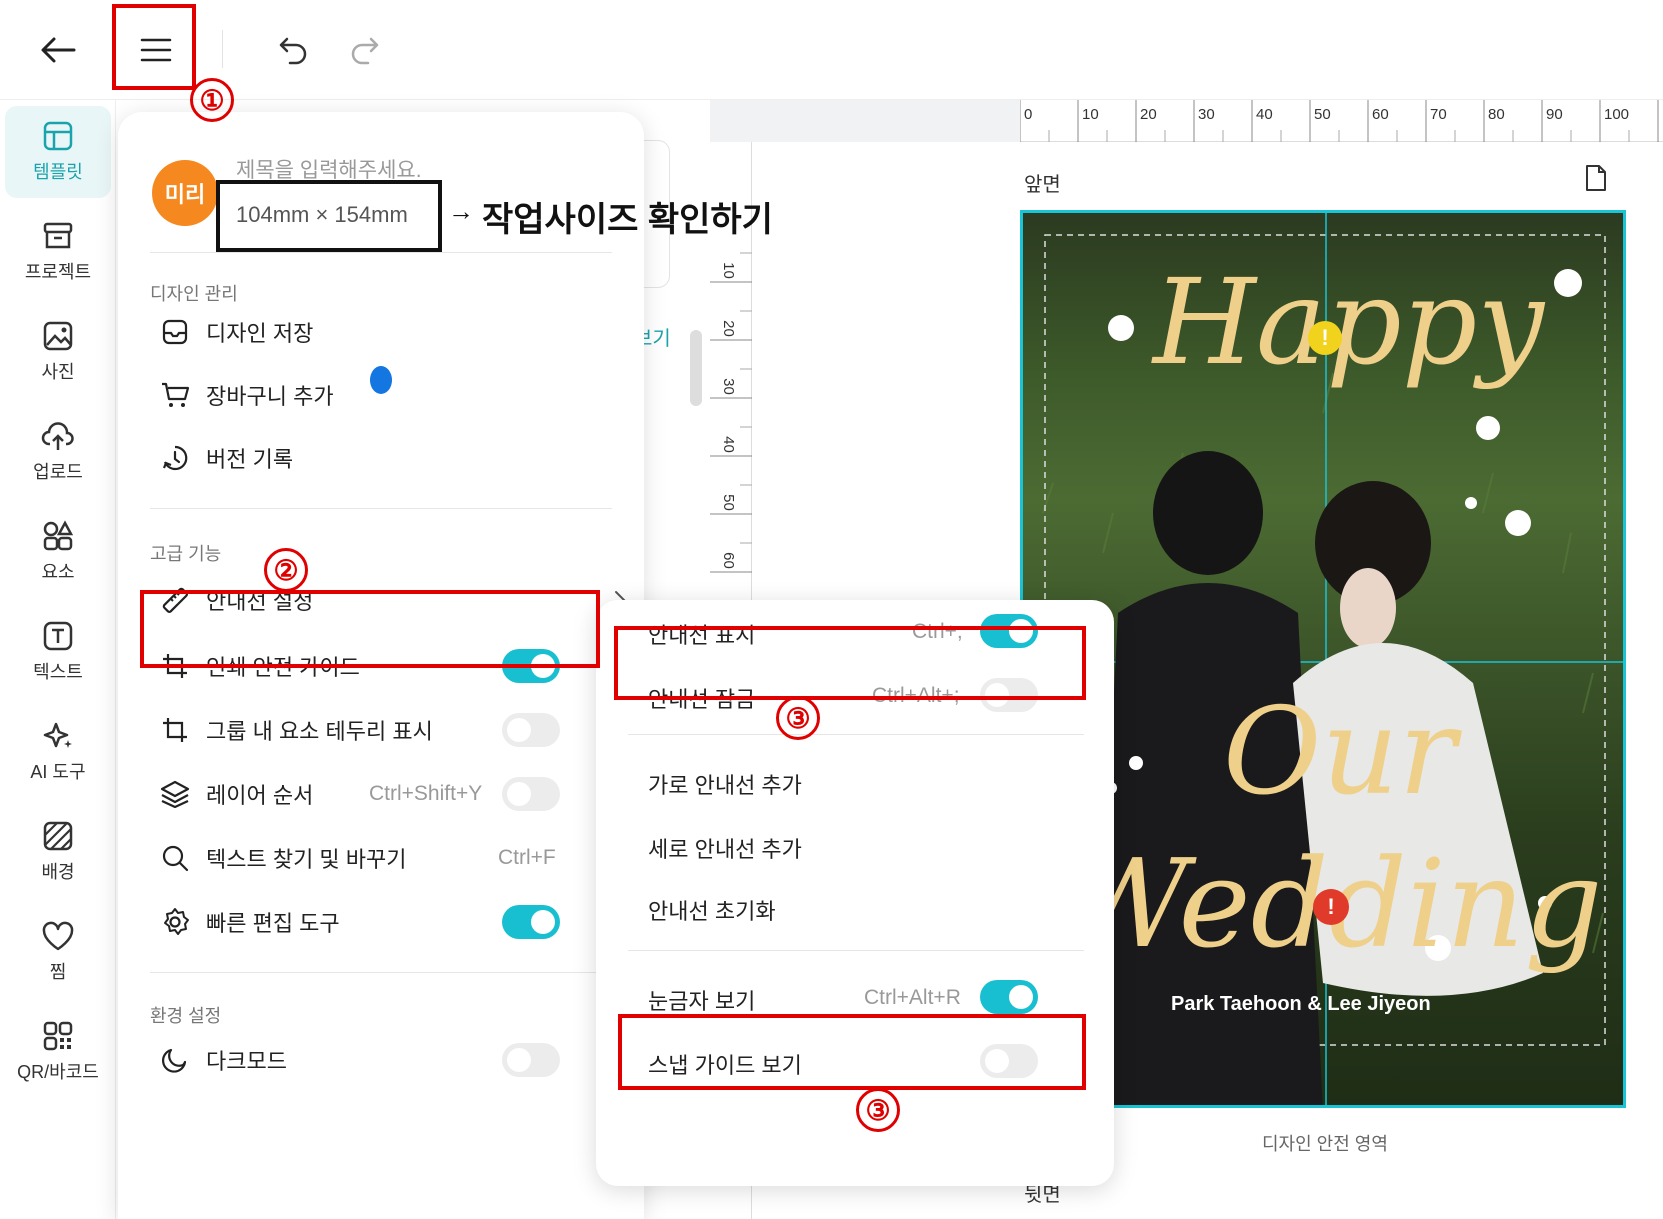 Image resolution: width=1663 pixels, height=1219 pixels. What do you see at coordinates (58, 336) in the screenshot?
I see `photo-icon` at bounding box center [58, 336].